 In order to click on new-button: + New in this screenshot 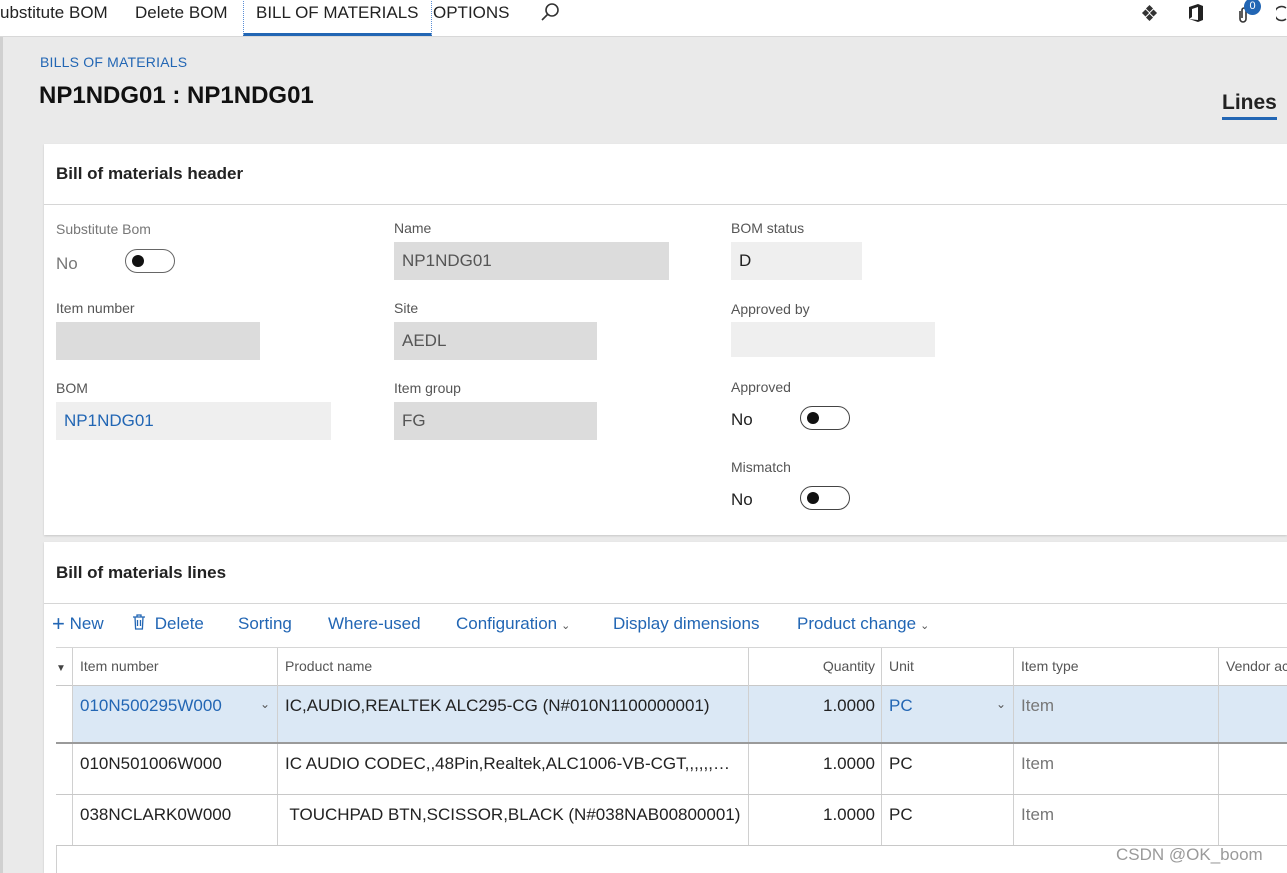, I will do `click(78, 623)`.